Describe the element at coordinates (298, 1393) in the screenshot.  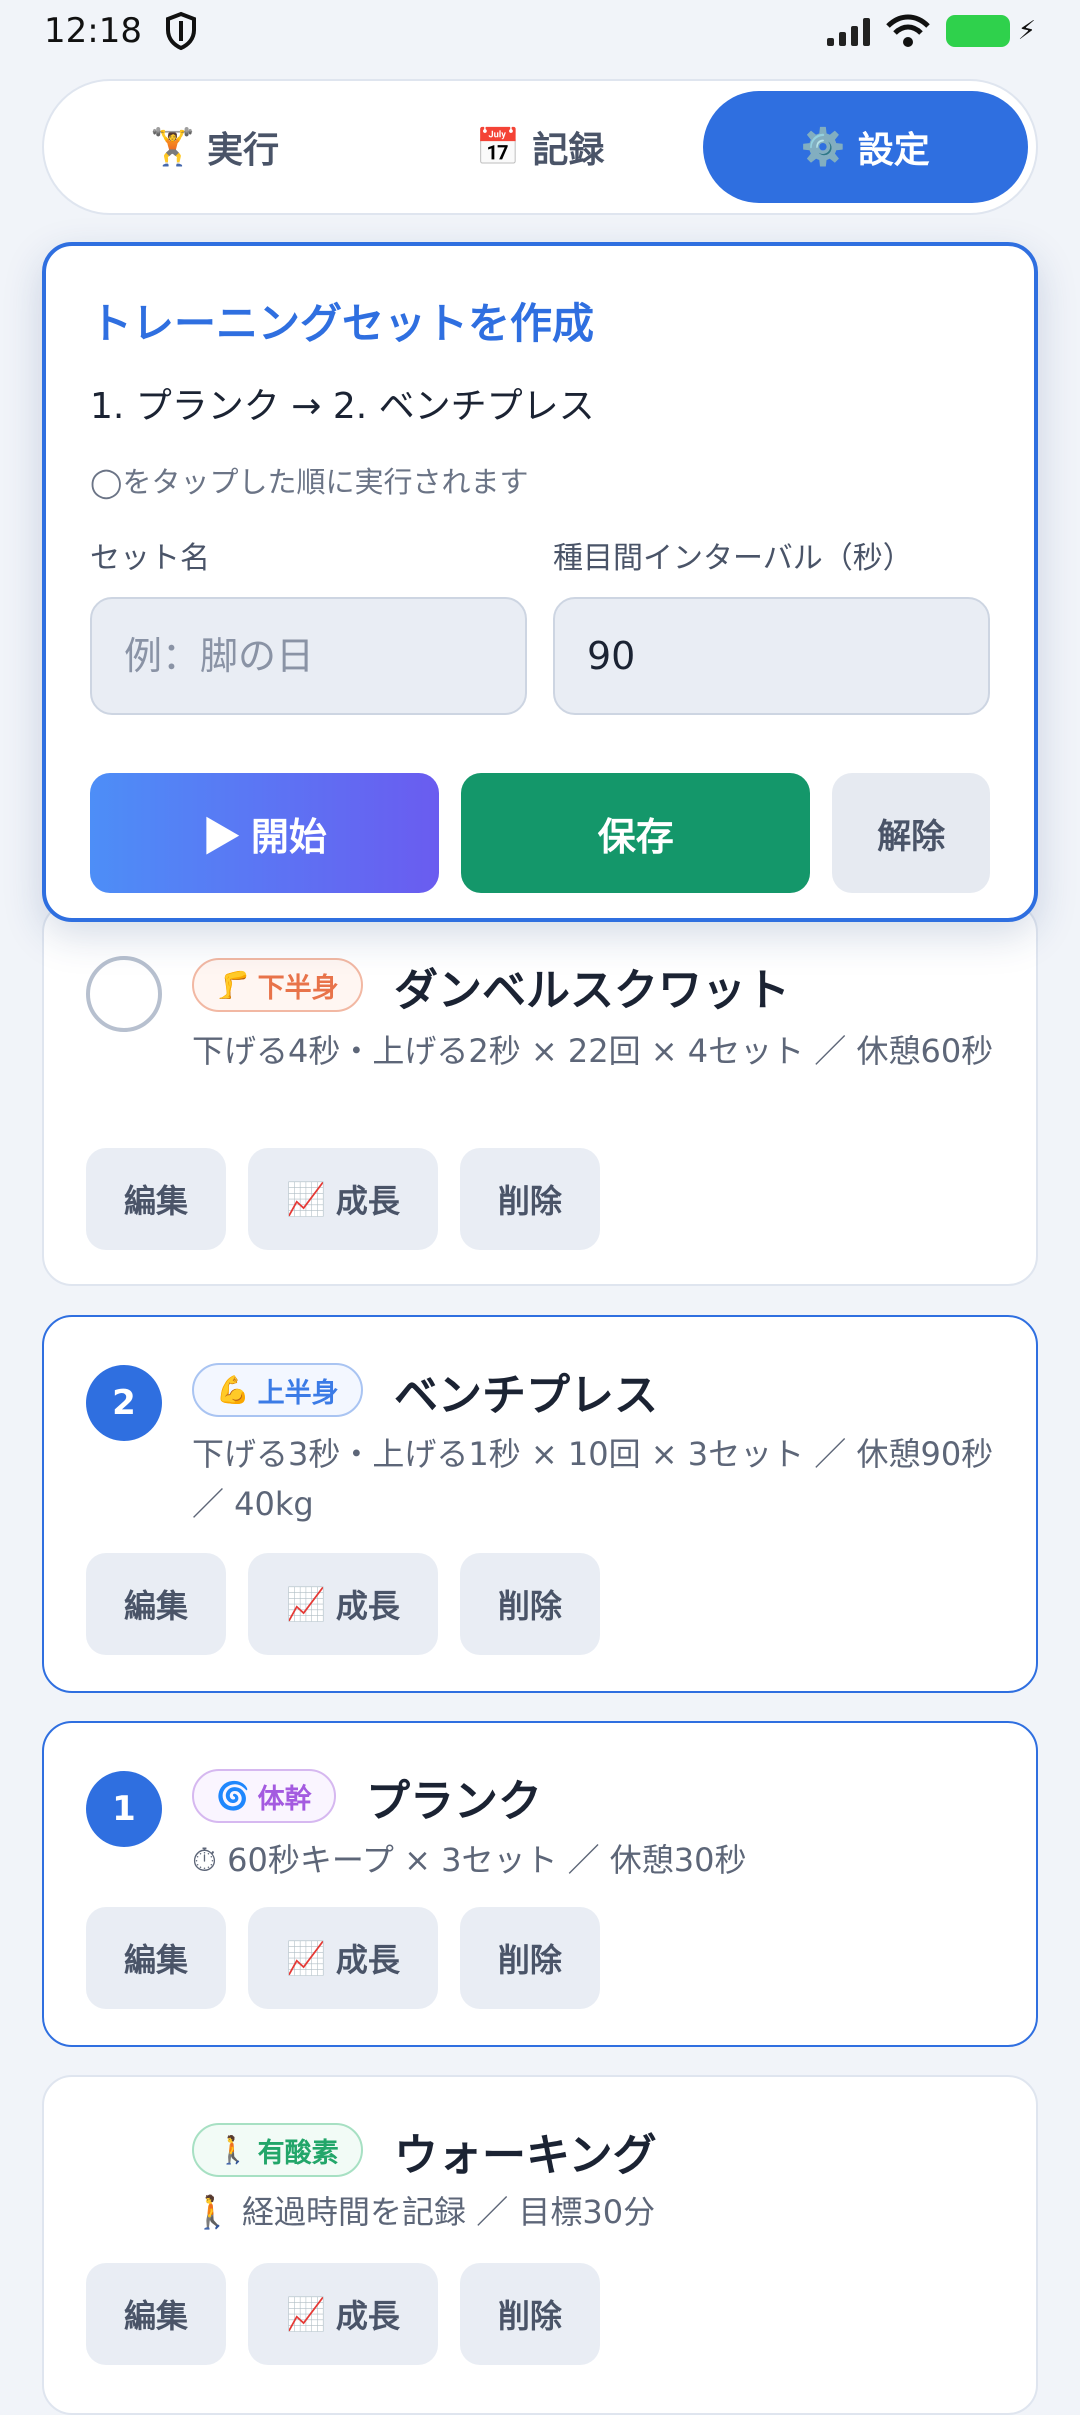
I see `category-label: 上半身` at that location.